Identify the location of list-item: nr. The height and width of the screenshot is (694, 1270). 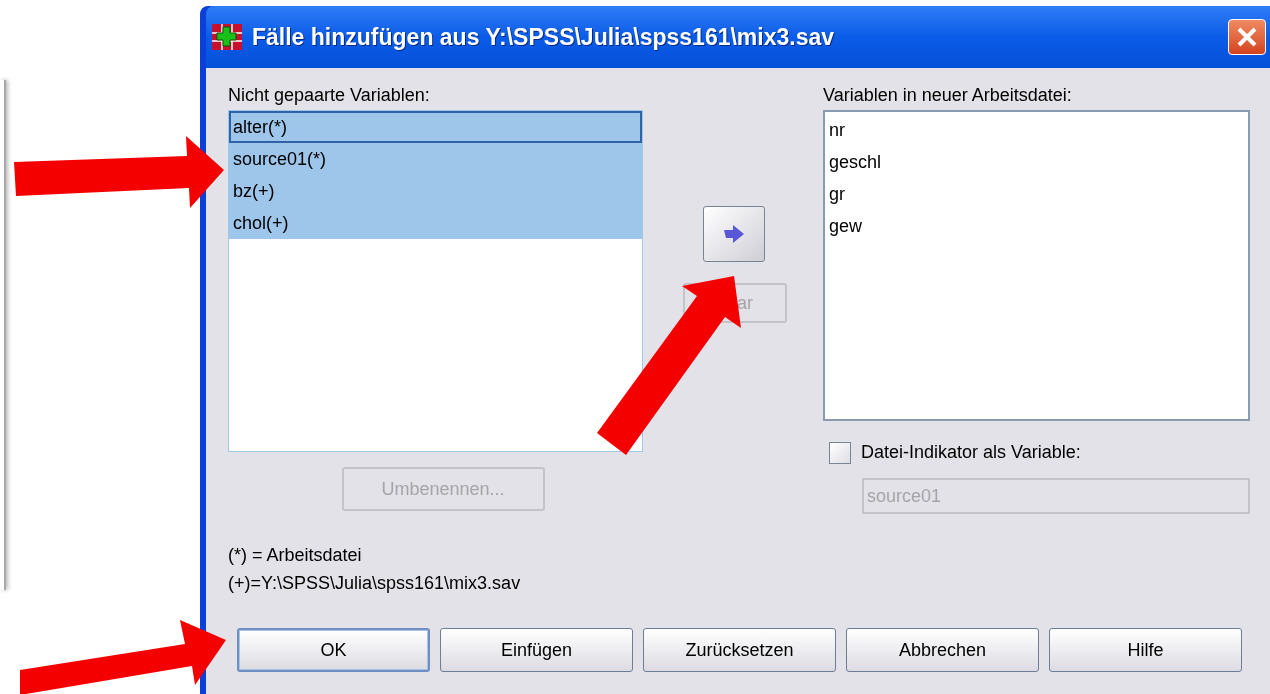
(1036, 130).